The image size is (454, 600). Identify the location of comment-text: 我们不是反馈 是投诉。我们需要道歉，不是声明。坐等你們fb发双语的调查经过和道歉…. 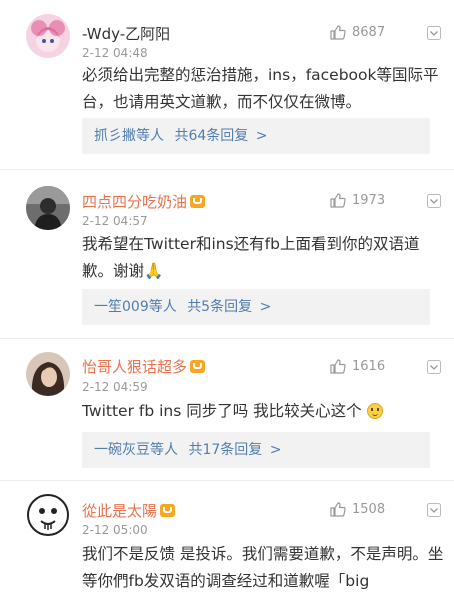
(263, 567).